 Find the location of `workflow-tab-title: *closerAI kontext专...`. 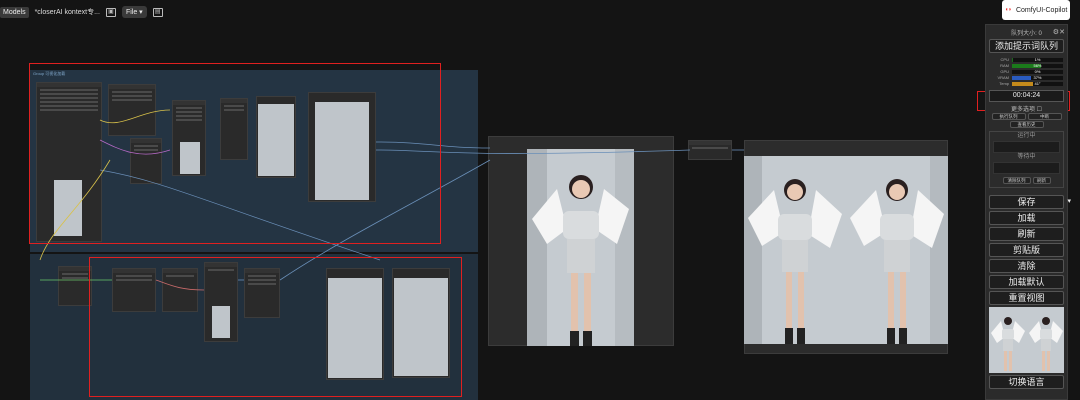

workflow-tab-title: *closerAI kontext专... is located at coordinates (67, 12).